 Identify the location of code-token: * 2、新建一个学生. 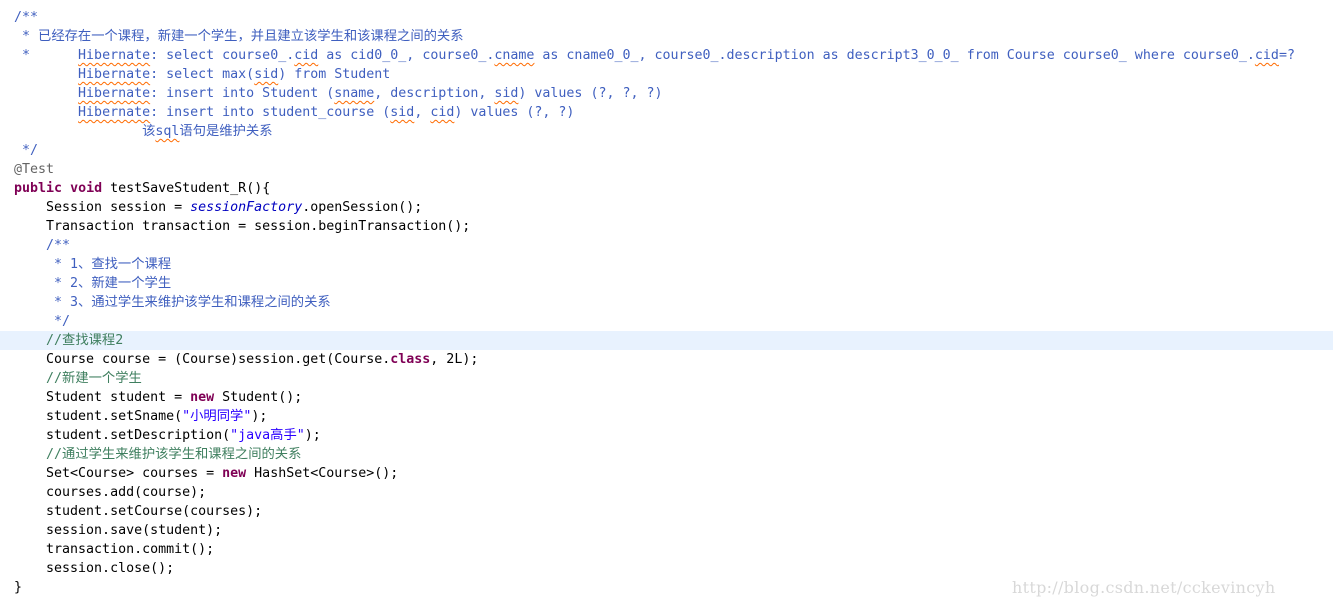
(93, 283).